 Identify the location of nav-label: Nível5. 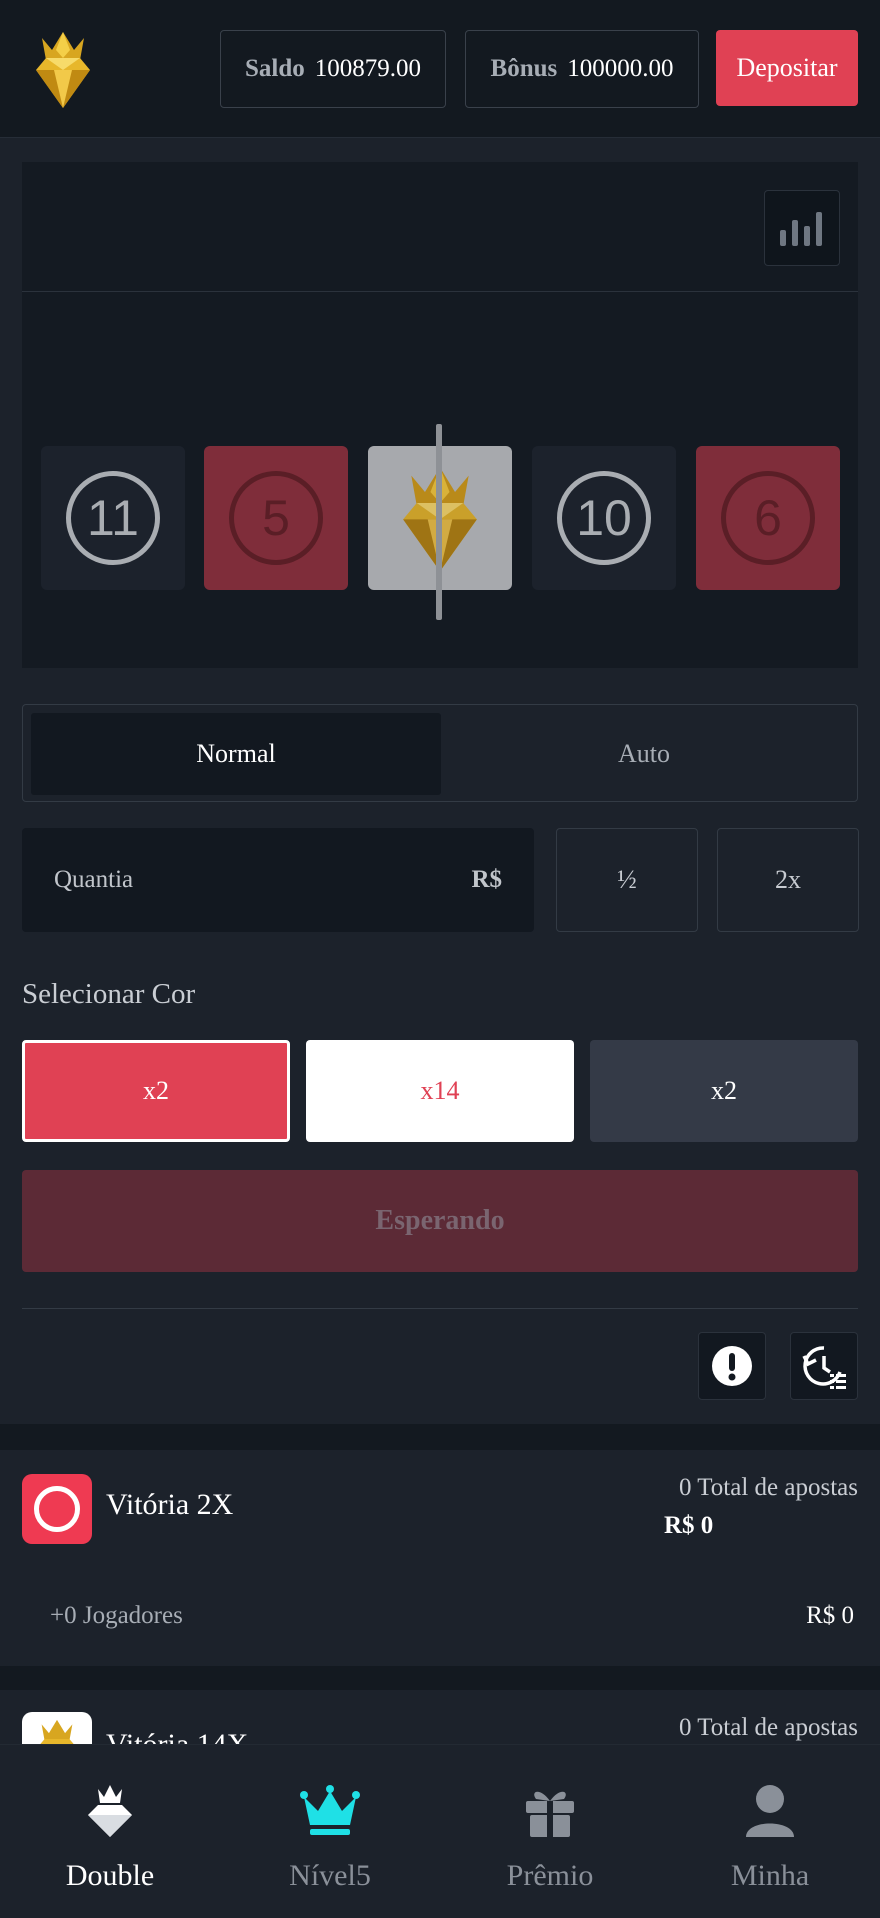
(330, 1875).